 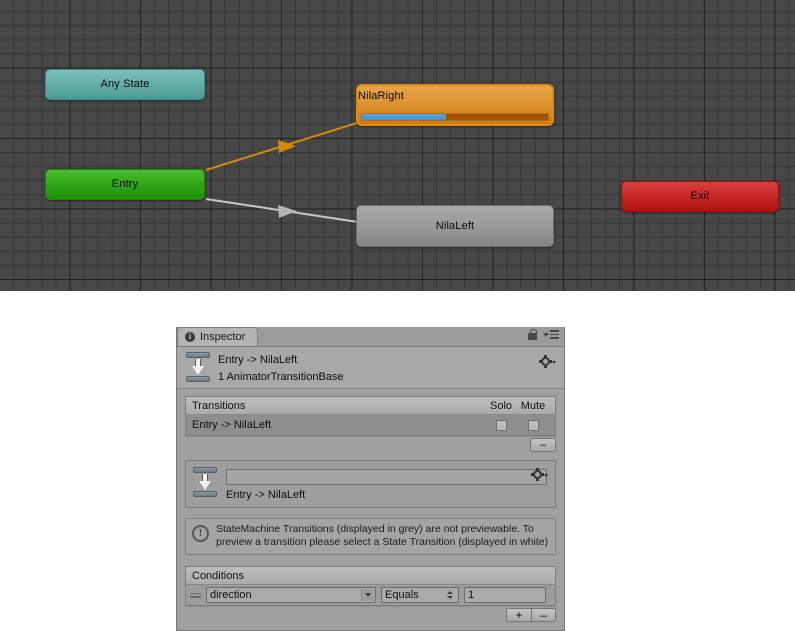 I want to click on updown-arrows-icon, so click(x=450, y=595).